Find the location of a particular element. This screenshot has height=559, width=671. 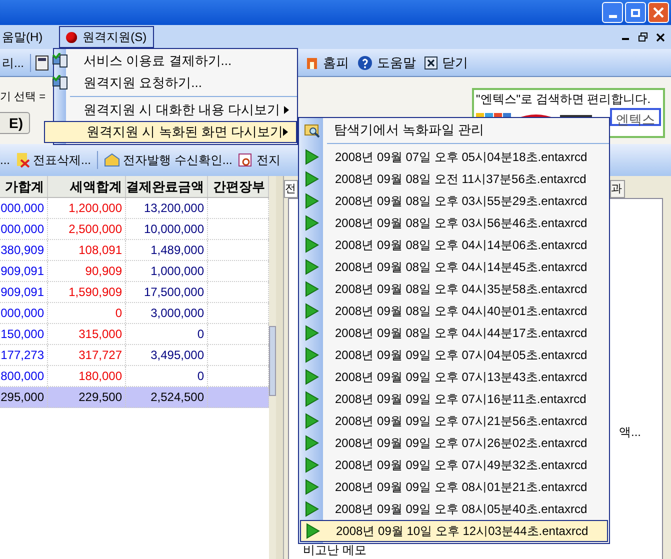

minimize-button is located at coordinates (612, 12).